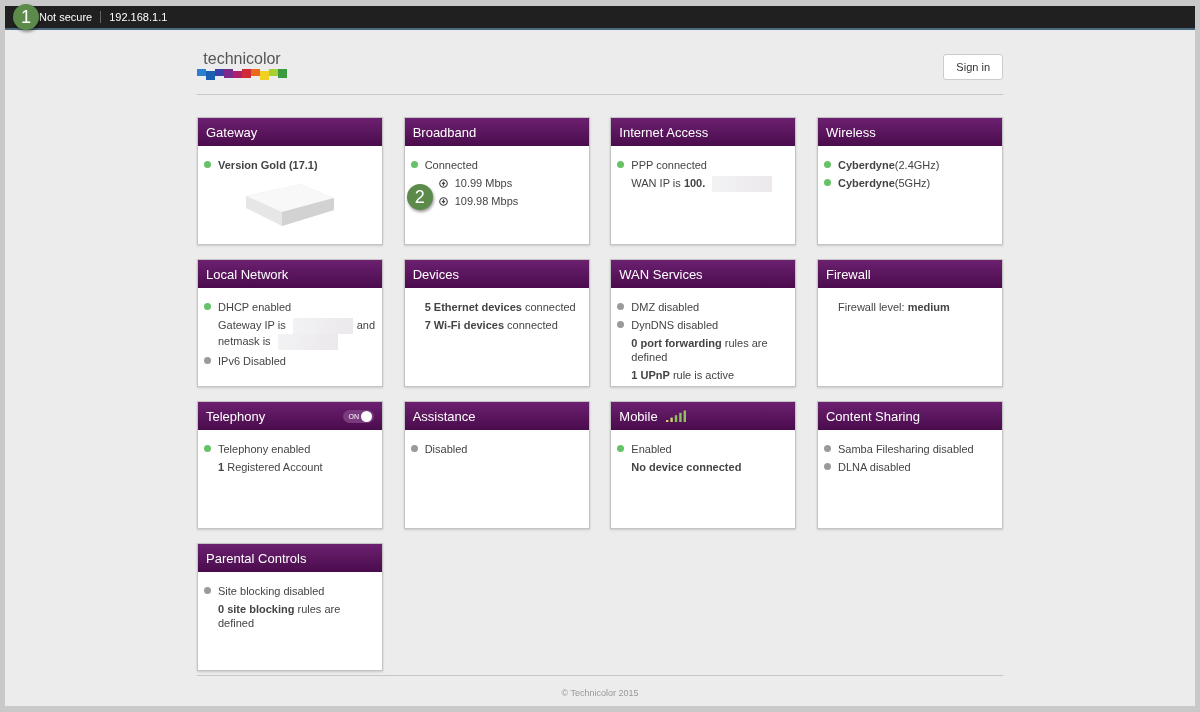 The height and width of the screenshot is (712, 1200). I want to click on info-text: 5 Ethernet devices connected, so click(500, 307).